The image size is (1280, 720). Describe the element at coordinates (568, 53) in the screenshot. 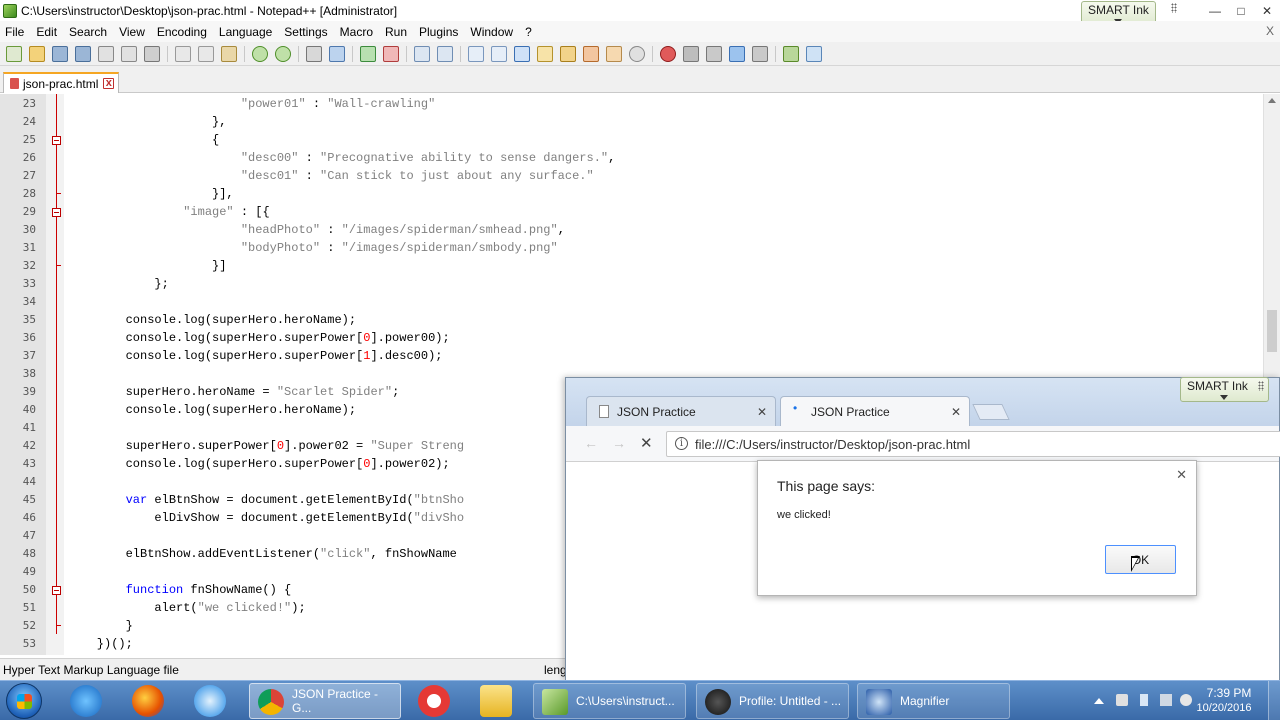

I see `document-map-icon` at that location.